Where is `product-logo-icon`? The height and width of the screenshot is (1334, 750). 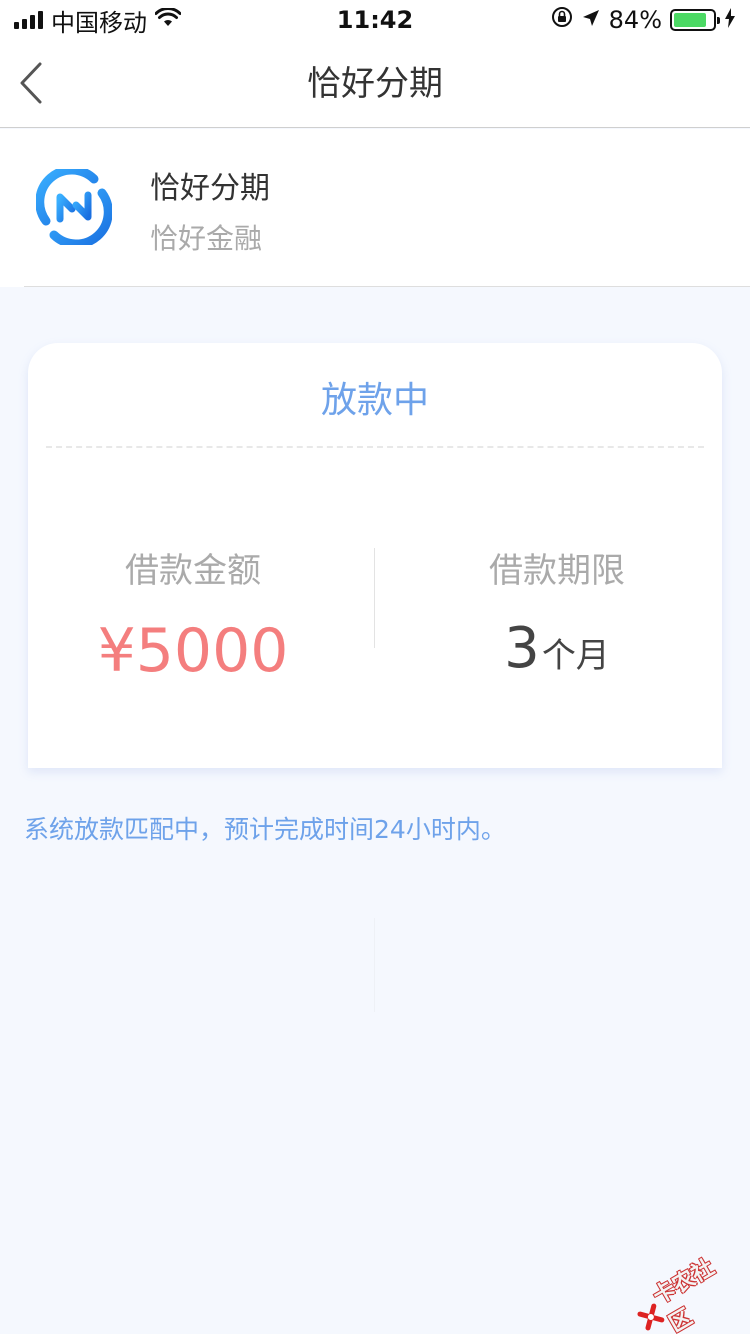
product-logo-icon is located at coordinates (74, 207).